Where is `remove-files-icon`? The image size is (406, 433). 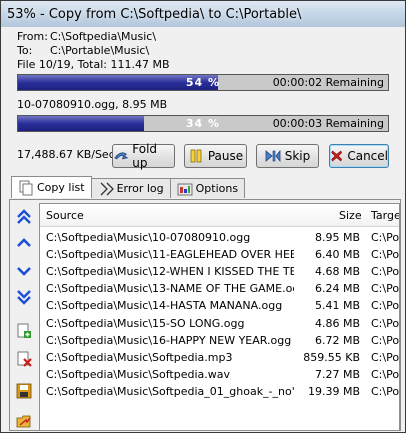
remove-files-icon is located at coordinates (24, 359).